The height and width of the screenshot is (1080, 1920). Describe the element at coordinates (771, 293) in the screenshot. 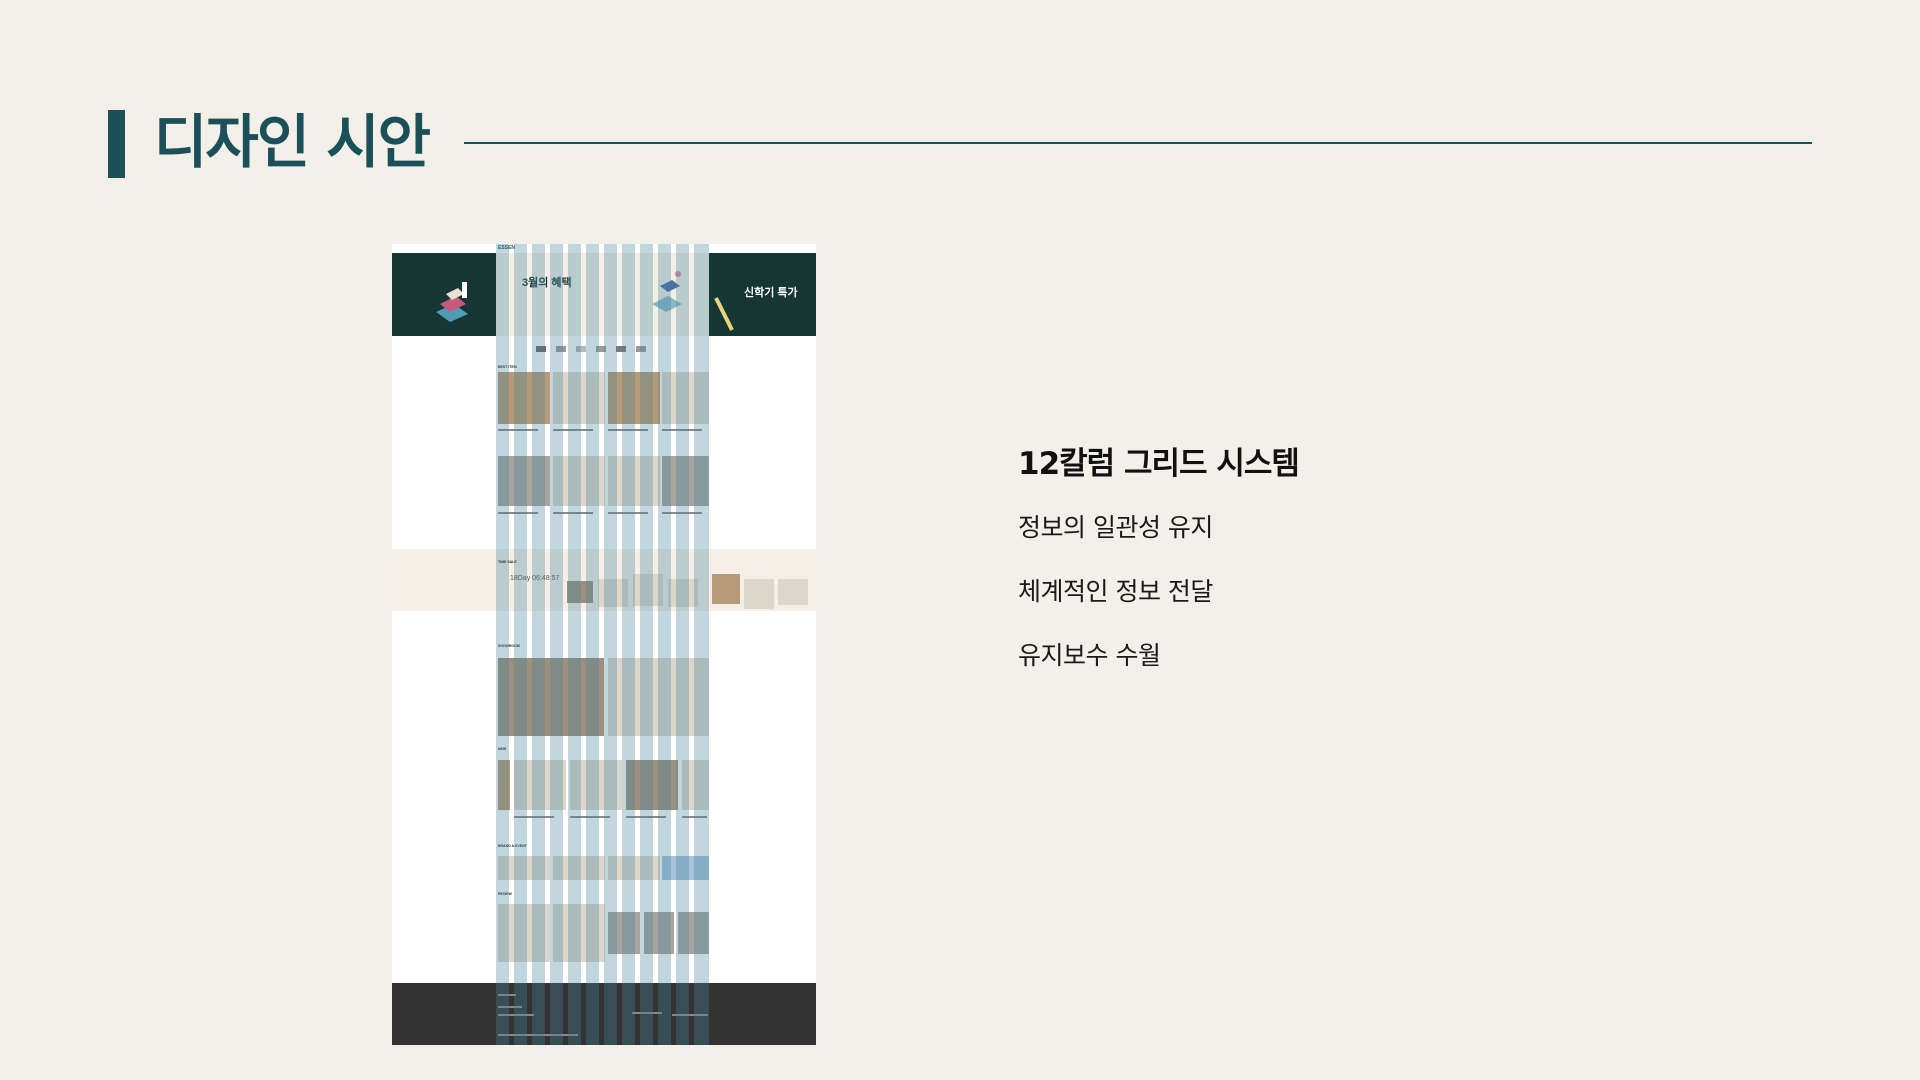

I see `hero-right-headline: 신학기 특가` at that location.